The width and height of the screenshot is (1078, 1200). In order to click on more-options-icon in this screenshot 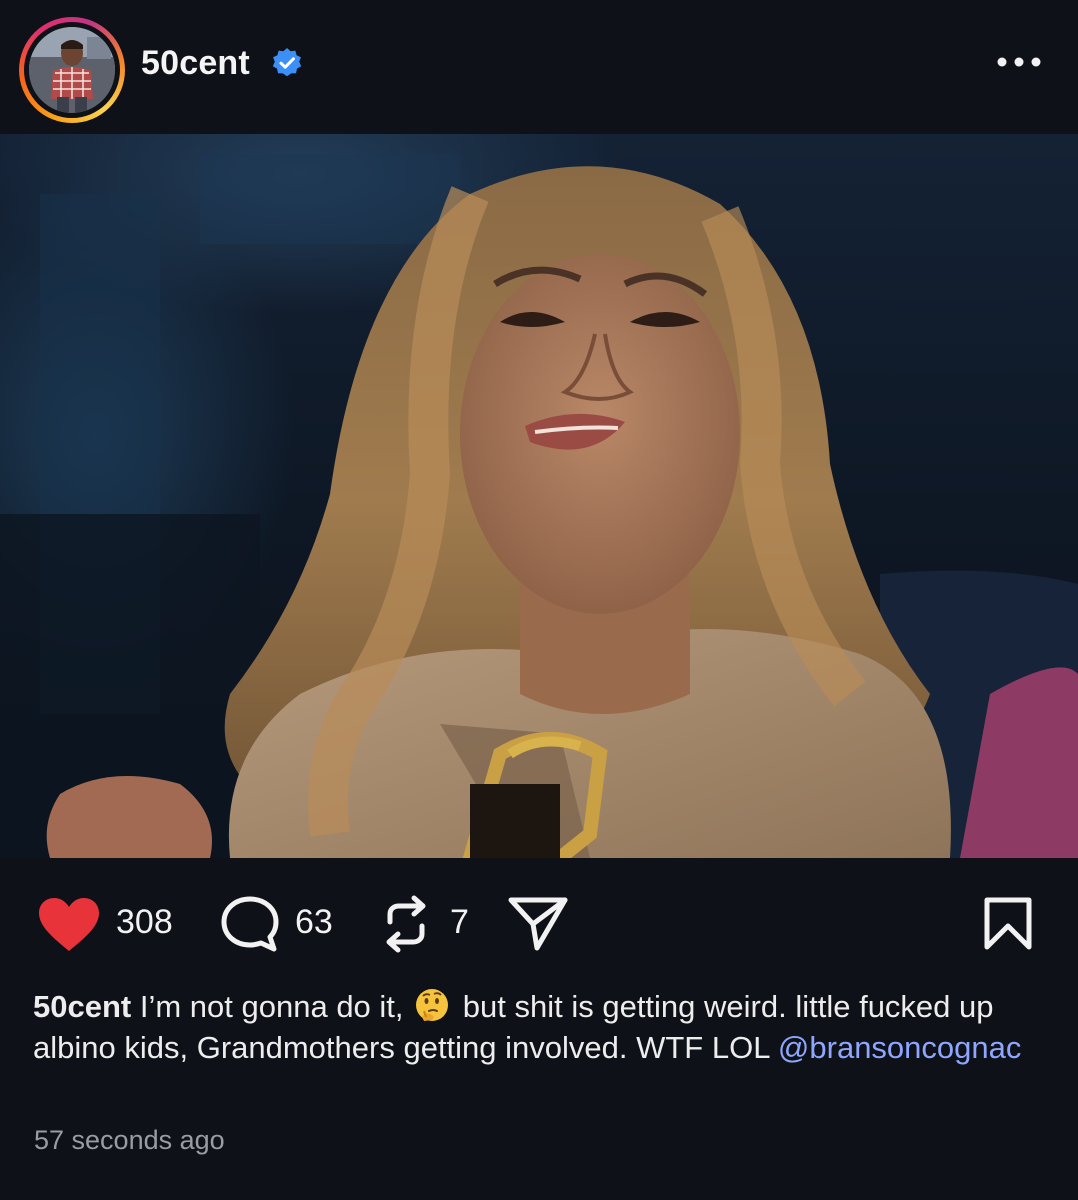, I will do `click(1019, 62)`.